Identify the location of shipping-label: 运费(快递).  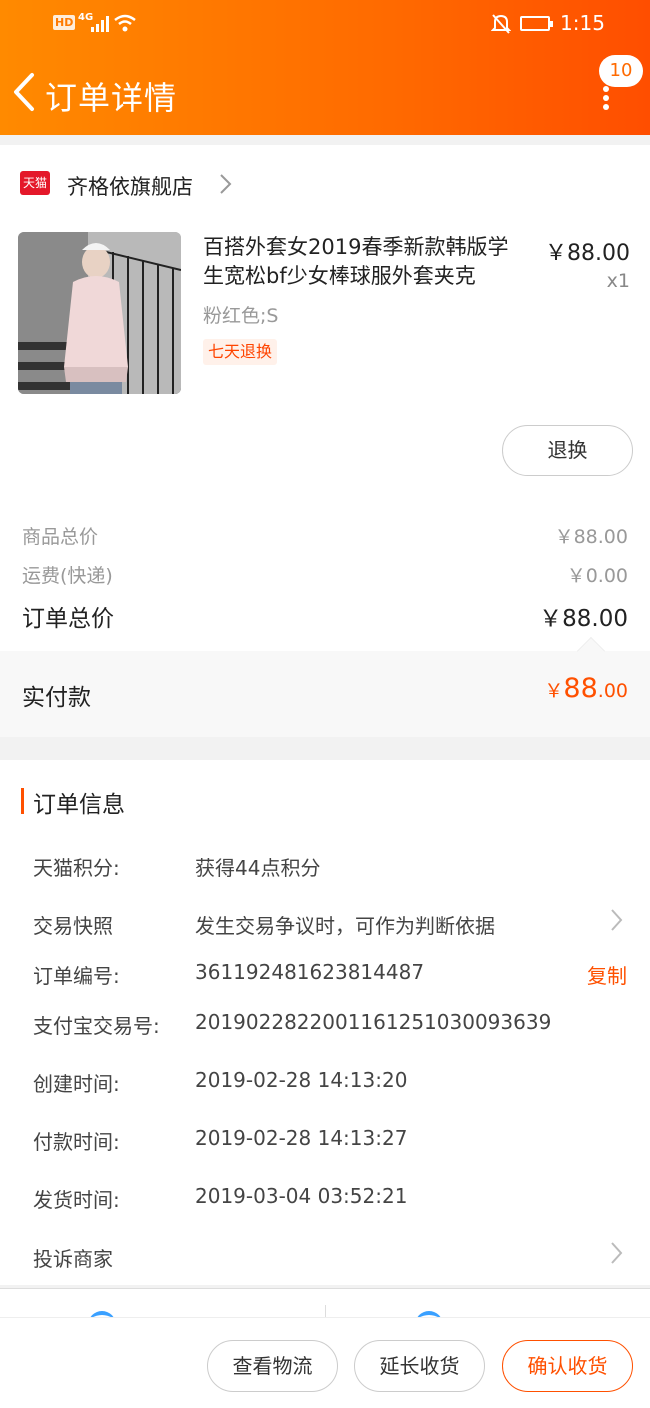
(67, 576).